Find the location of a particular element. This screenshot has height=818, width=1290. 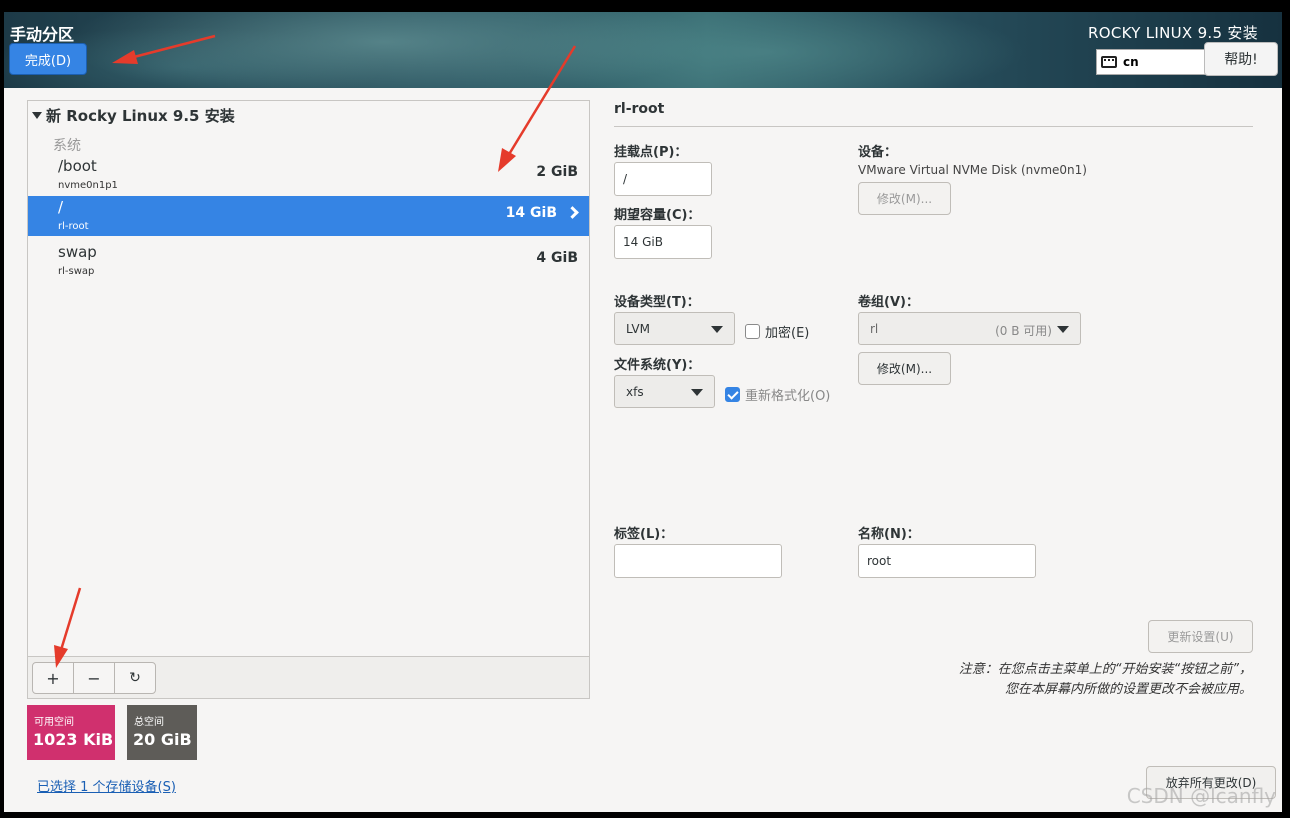

notice-line-2: 您在本屏幕内所做的设置更改不会被应用。 is located at coordinates (1128, 689).